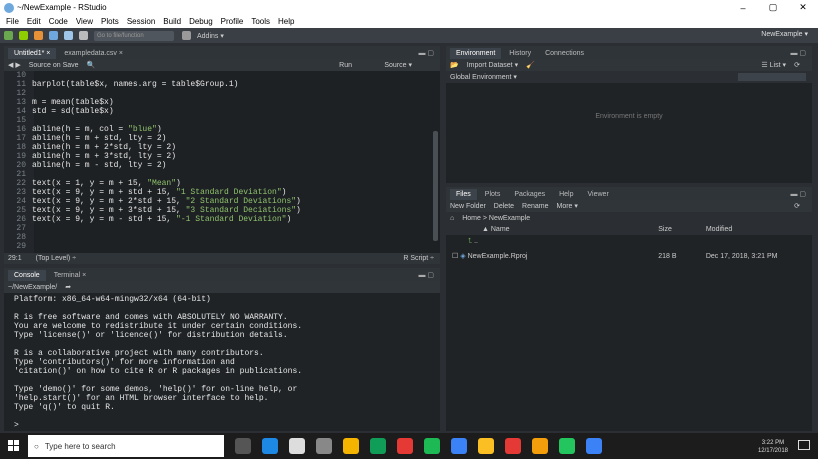  What do you see at coordinates (14, 446) in the screenshot?
I see `windows-start-icon` at bounding box center [14, 446].